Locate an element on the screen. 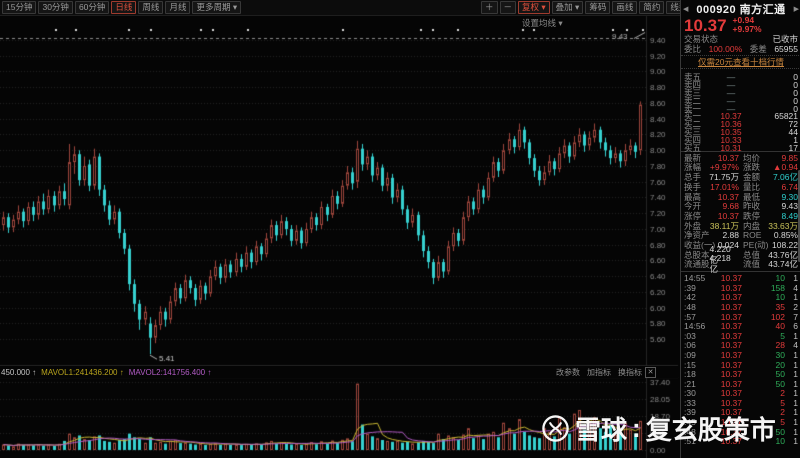  tick-row: :39 10.37 158 4 is located at coordinates (741, 287).